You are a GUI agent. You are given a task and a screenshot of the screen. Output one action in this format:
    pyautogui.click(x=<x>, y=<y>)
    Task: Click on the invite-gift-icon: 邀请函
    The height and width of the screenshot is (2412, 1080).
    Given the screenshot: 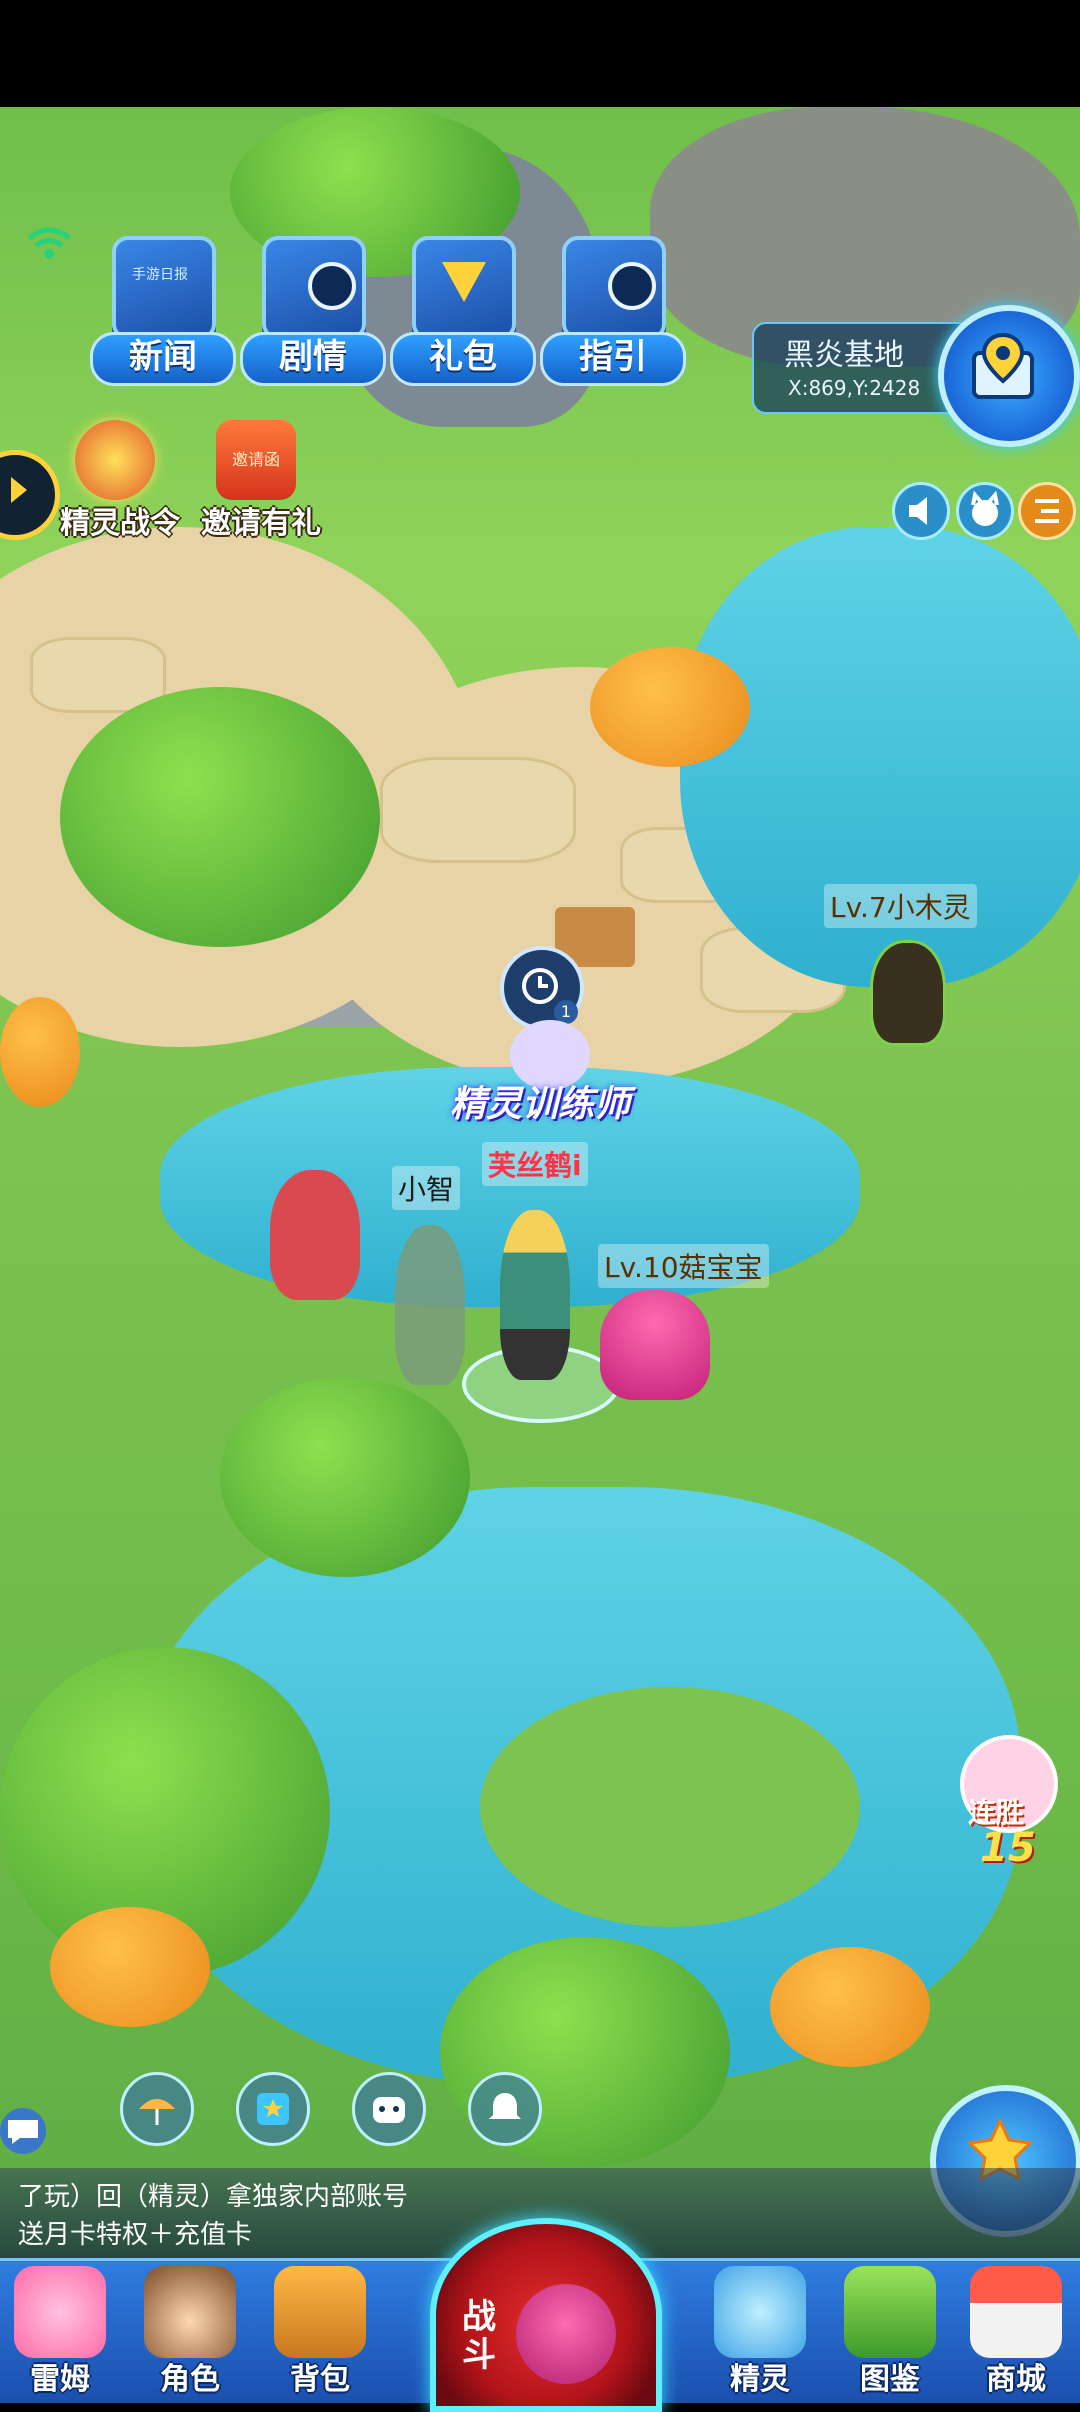 What is the action you would take?
    pyautogui.click(x=256, y=460)
    